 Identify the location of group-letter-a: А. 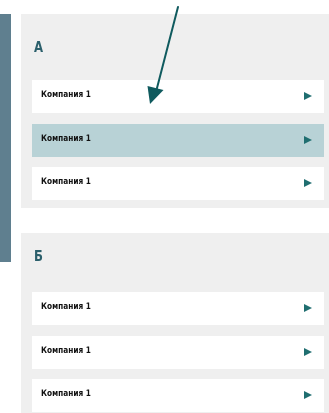
(39, 47).